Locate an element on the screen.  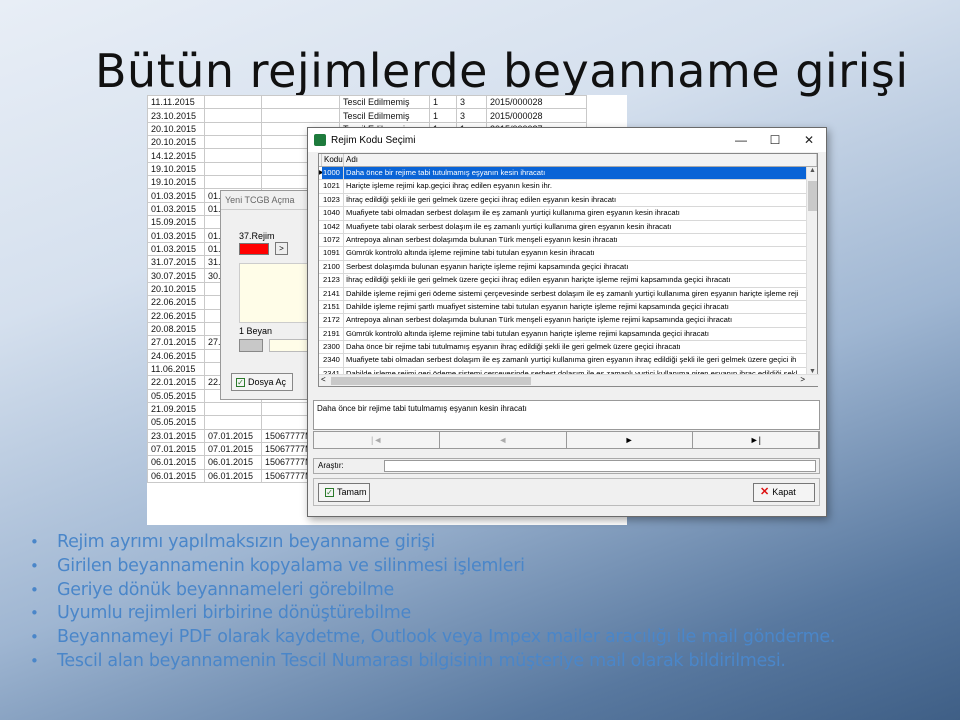
rejim-select-button: > is located at coordinates (281, 248).